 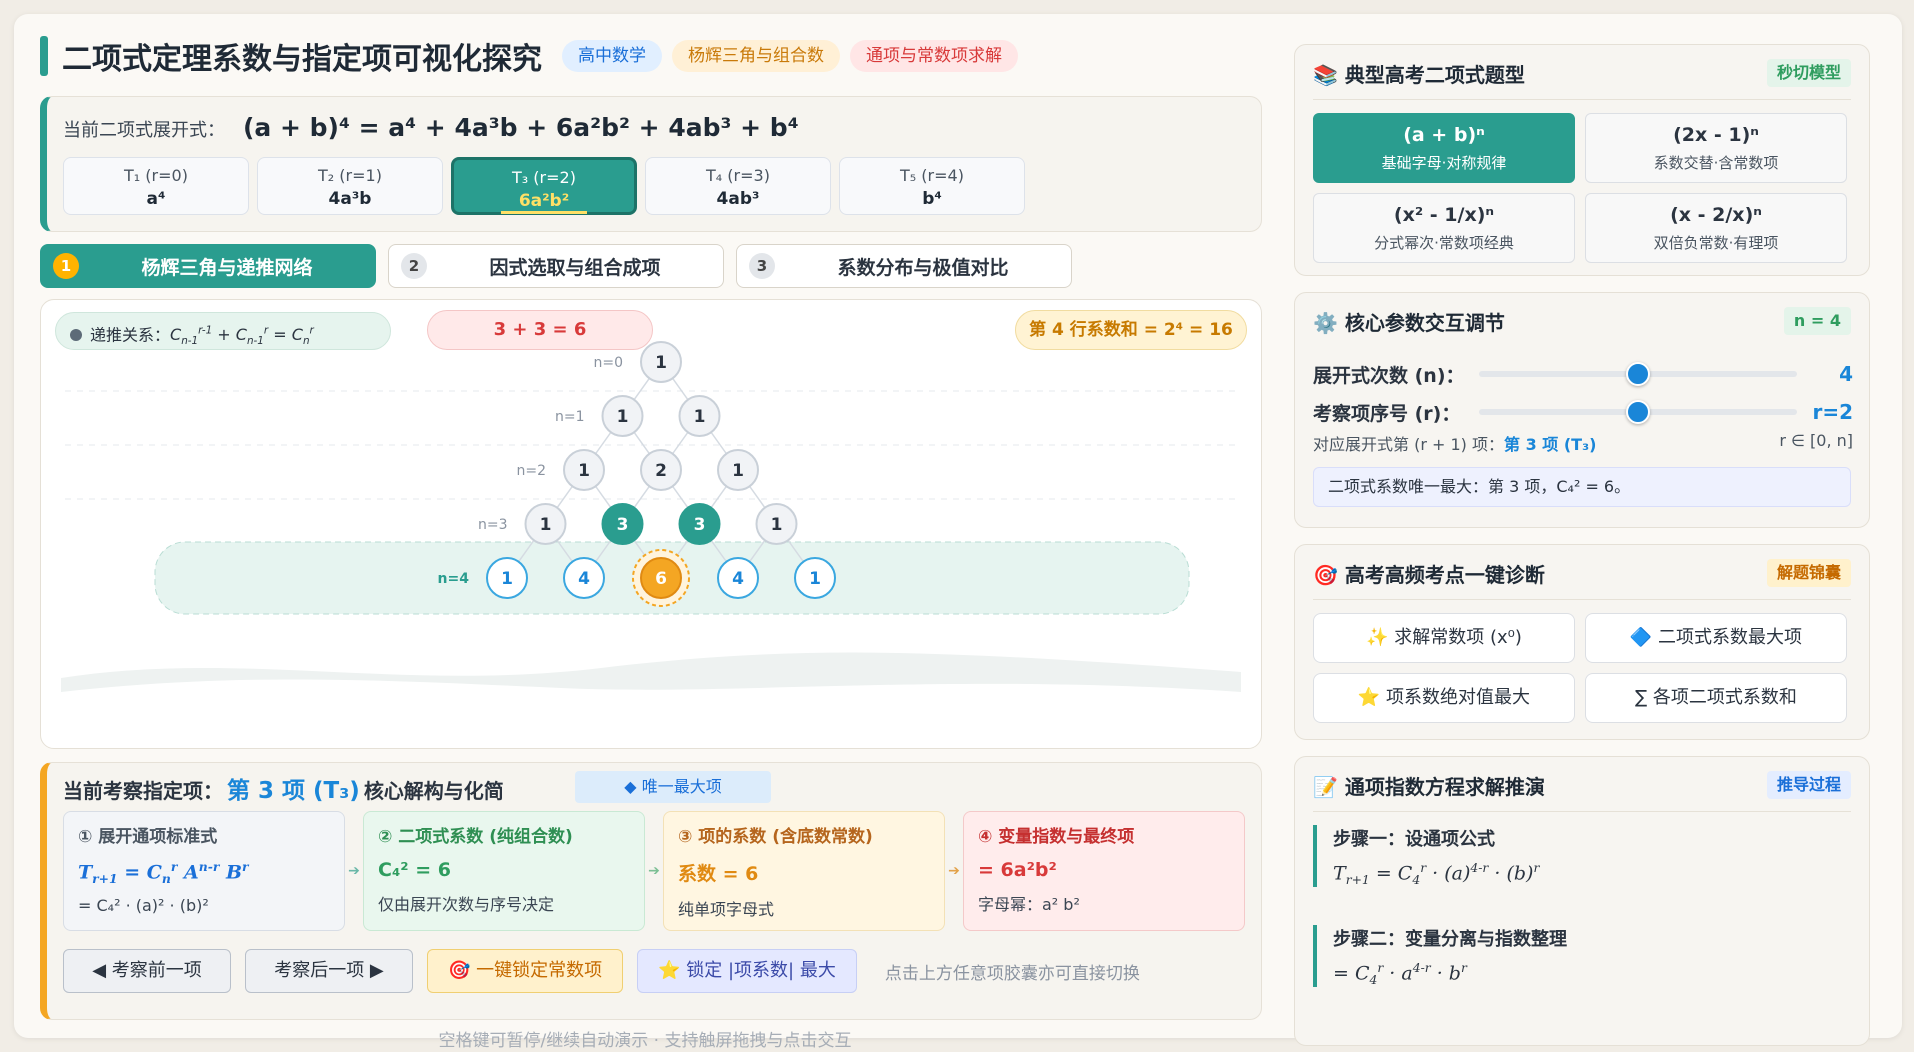 I want to click on next-term-button: 考察后一项 ▶, so click(x=329, y=971).